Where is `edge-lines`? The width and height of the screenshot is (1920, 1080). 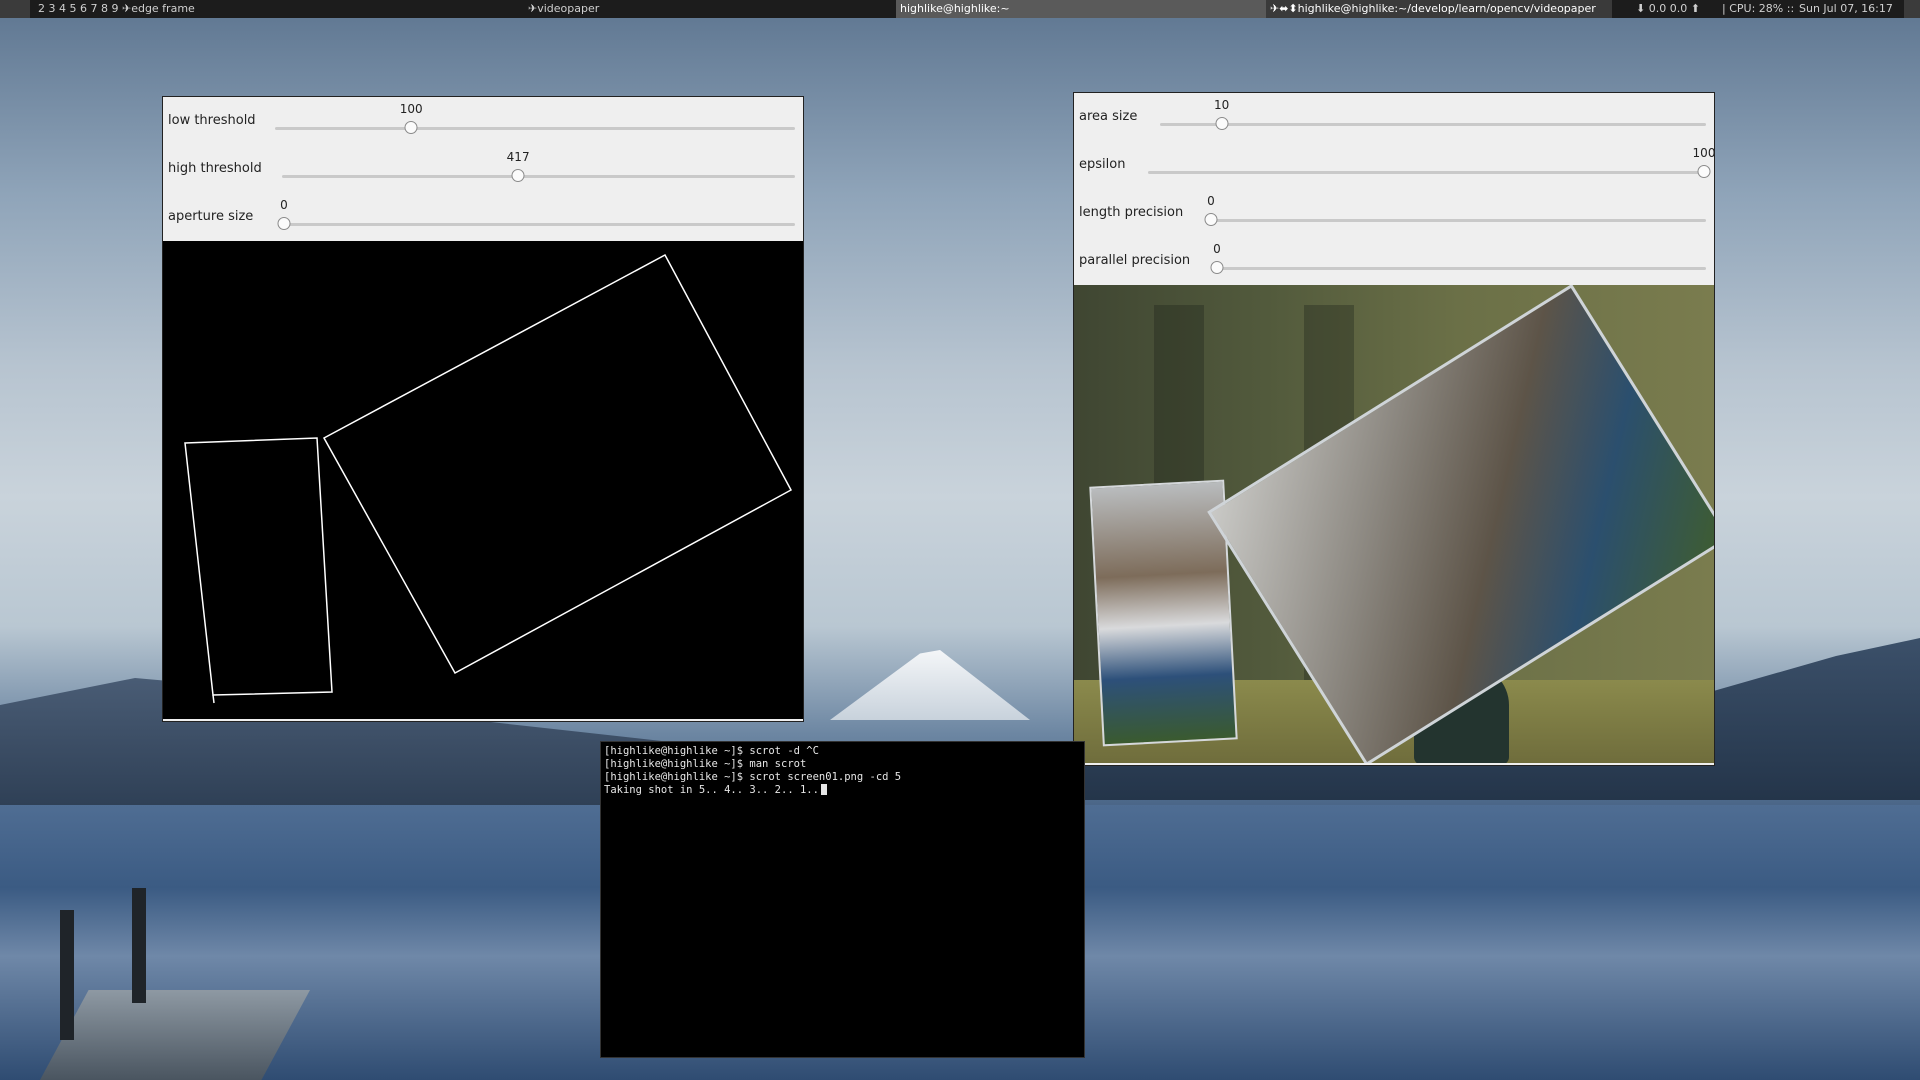 edge-lines is located at coordinates (488, 478).